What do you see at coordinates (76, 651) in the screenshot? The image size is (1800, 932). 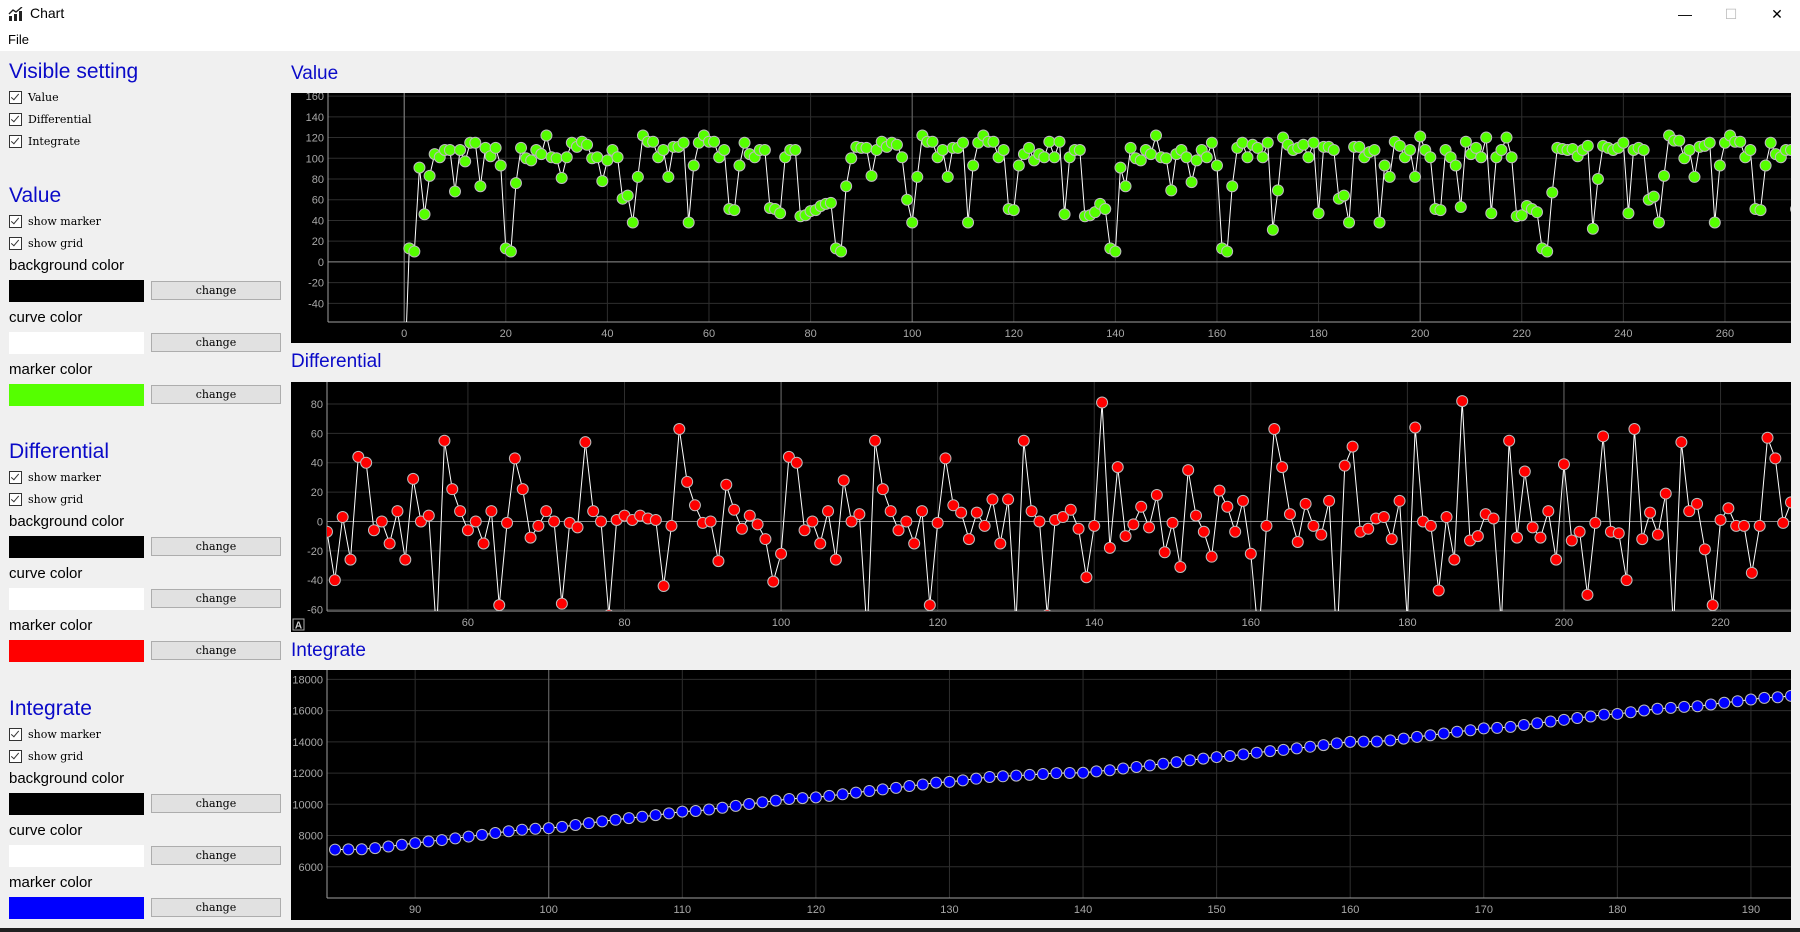 I see `differential-marker-color-swatch` at bounding box center [76, 651].